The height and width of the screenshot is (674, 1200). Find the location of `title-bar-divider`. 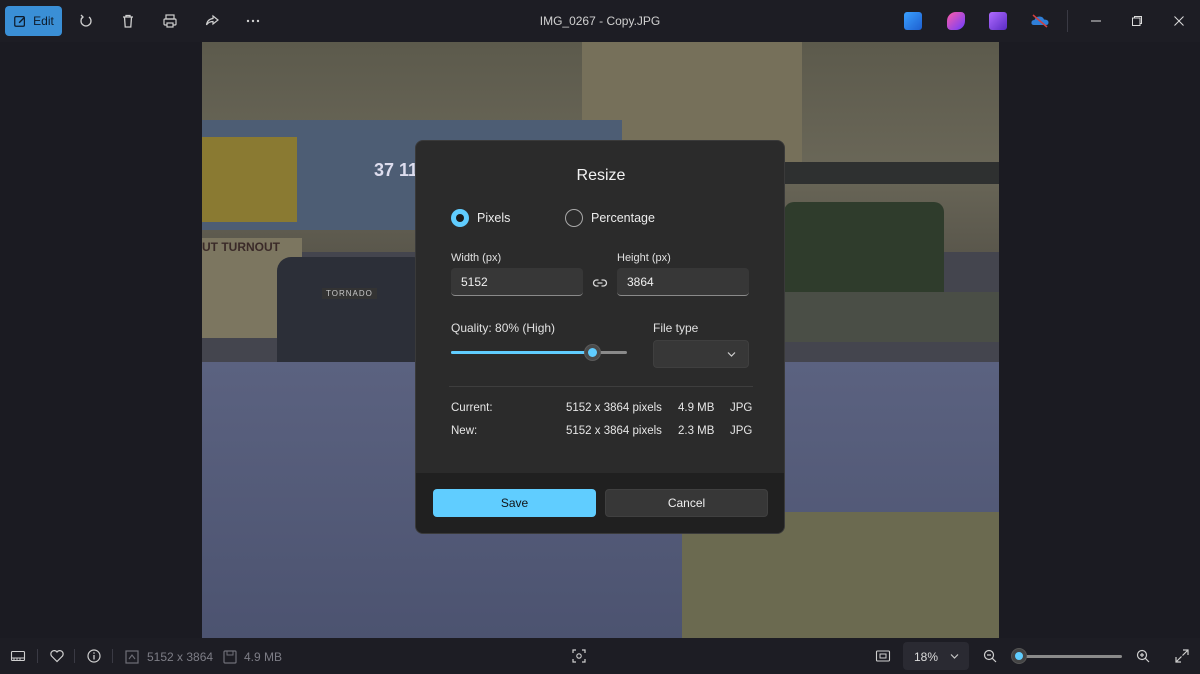

title-bar-divider is located at coordinates (1067, 21).